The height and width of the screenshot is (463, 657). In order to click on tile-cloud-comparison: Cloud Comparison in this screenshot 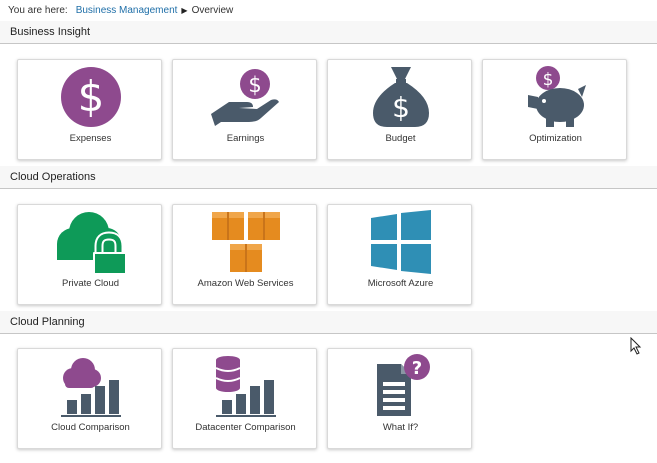, I will do `click(89, 398)`.